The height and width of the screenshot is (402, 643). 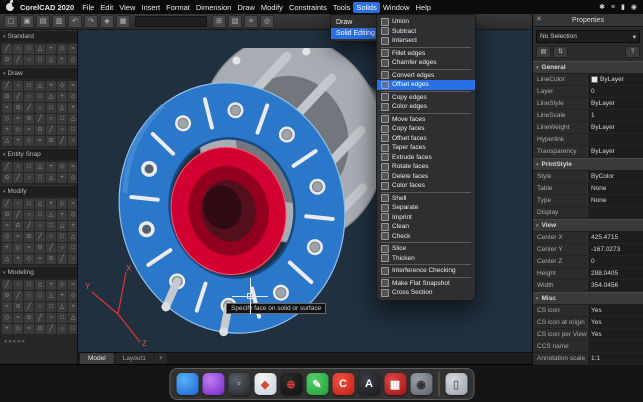 I want to click on submenu-item-union: Union, so click(x=426, y=22).